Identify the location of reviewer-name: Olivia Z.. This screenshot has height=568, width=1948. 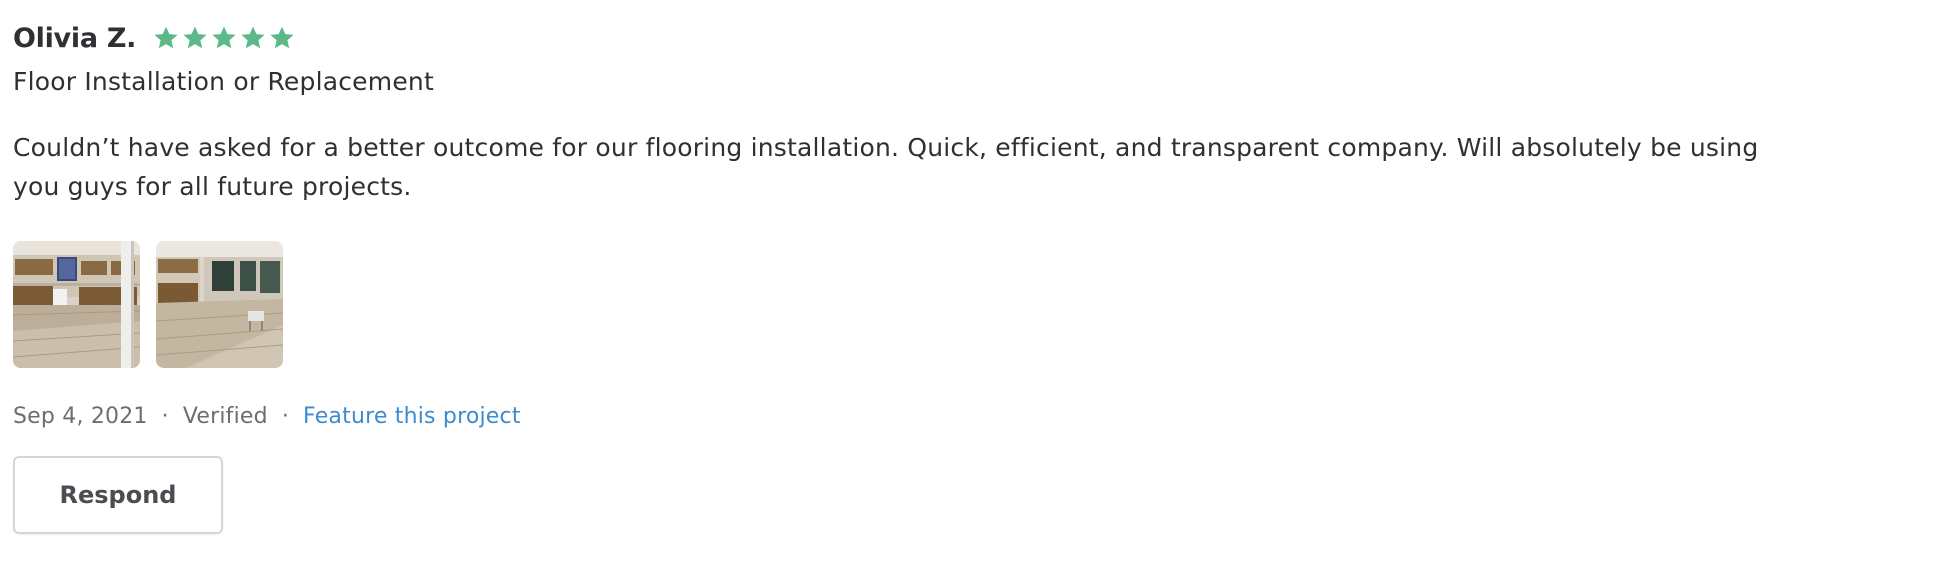
(75, 38).